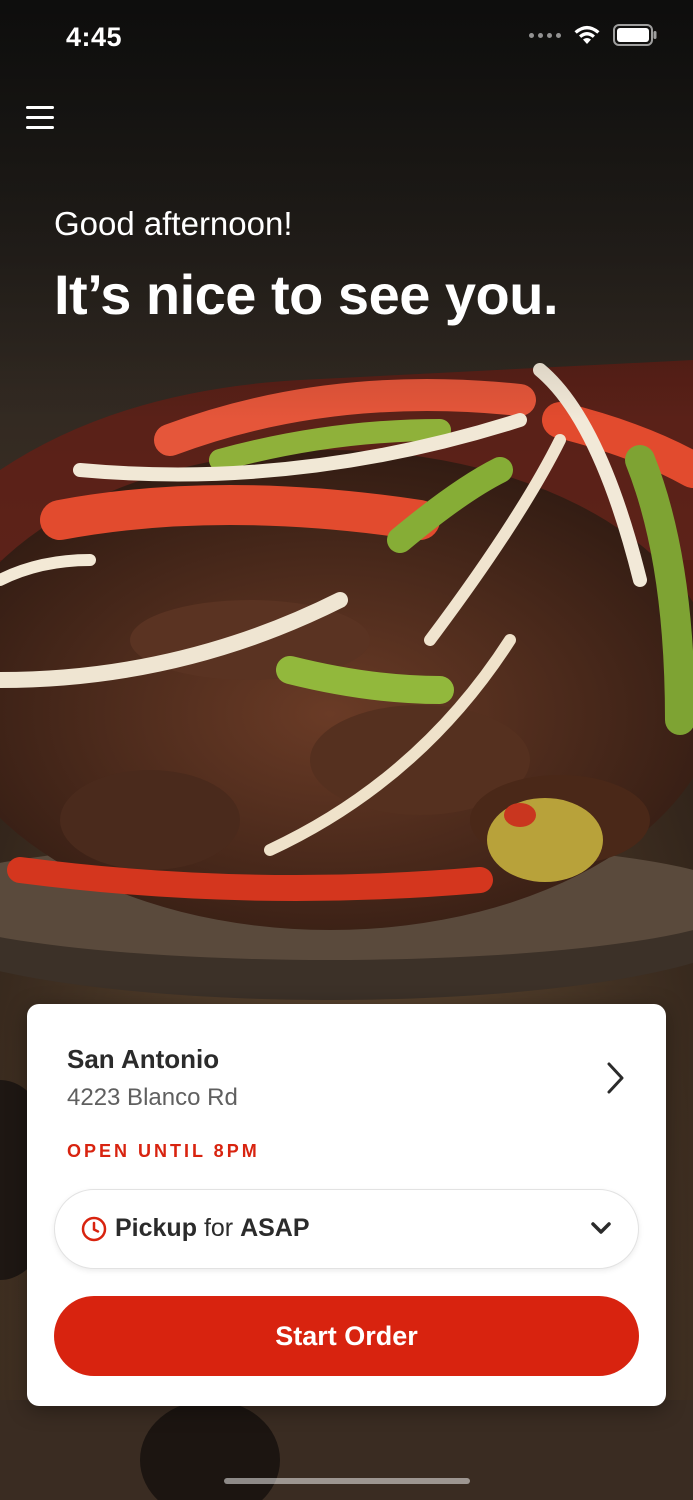  I want to click on signal-icon, so click(545, 35).